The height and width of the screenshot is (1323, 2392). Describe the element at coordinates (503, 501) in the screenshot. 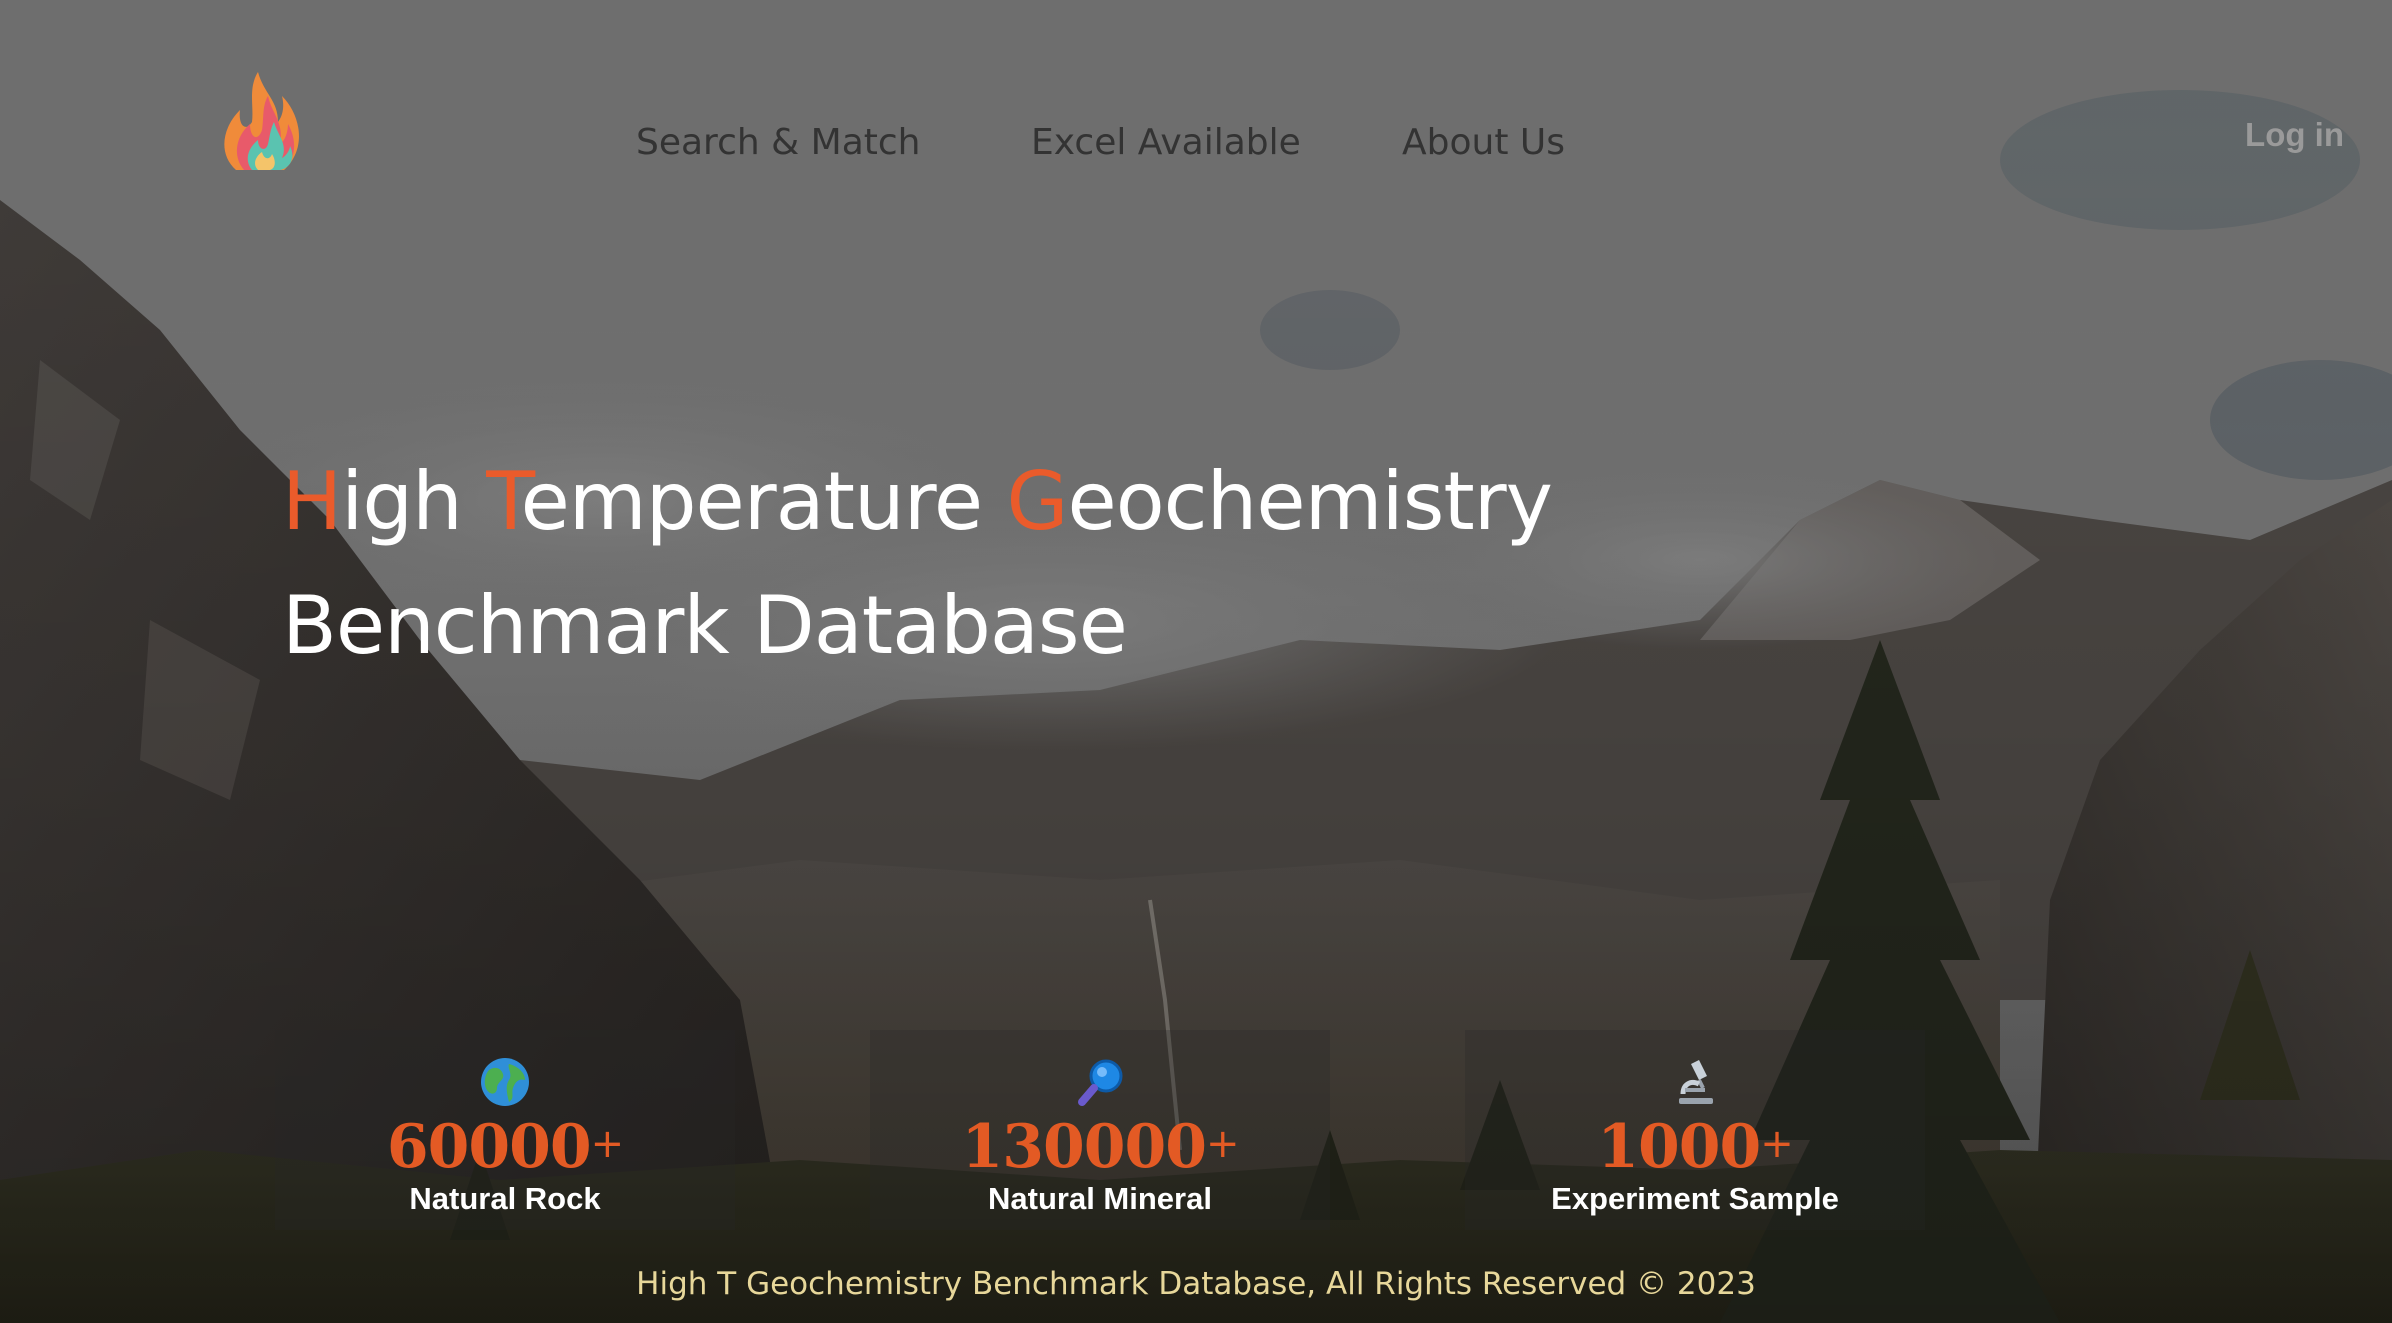

I see `hero-accent-letter: T` at that location.